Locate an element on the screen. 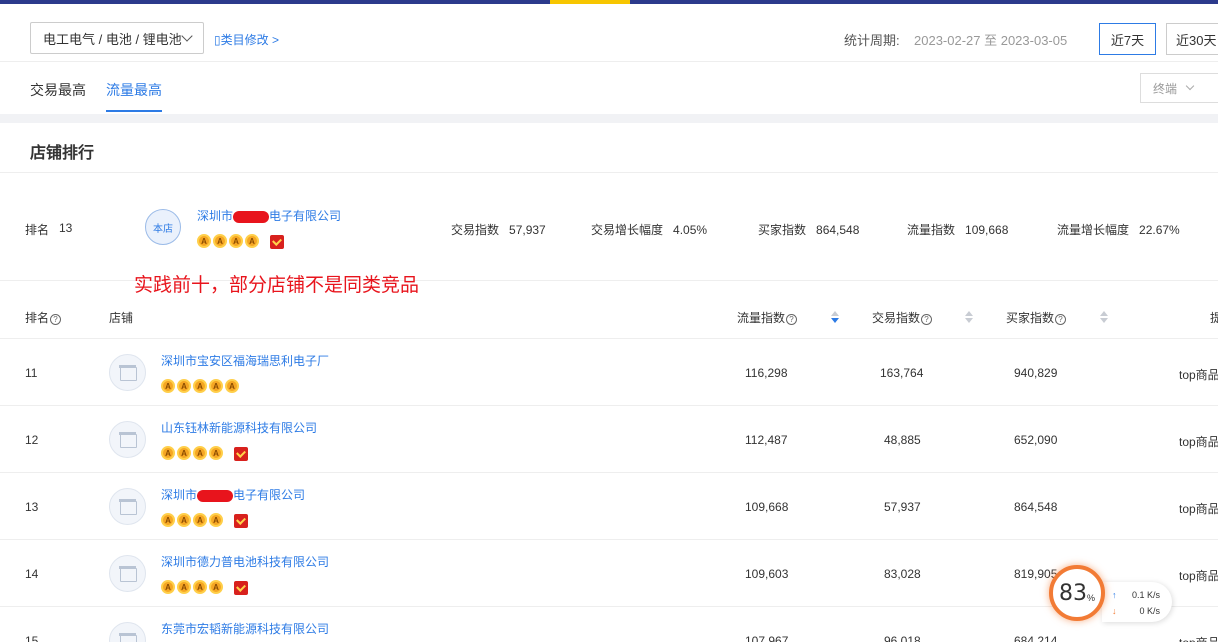 This screenshot has width=1218, height=642. category-edit-link: ▯类目修改 > is located at coordinates (246, 39).